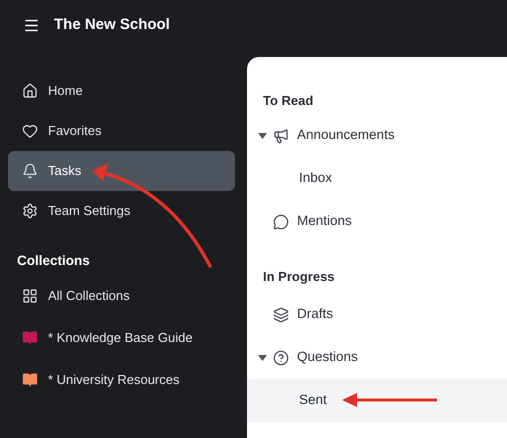 This screenshot has height=438, width=507. I want to click on section-heading: In Progress, so click(299, 277).